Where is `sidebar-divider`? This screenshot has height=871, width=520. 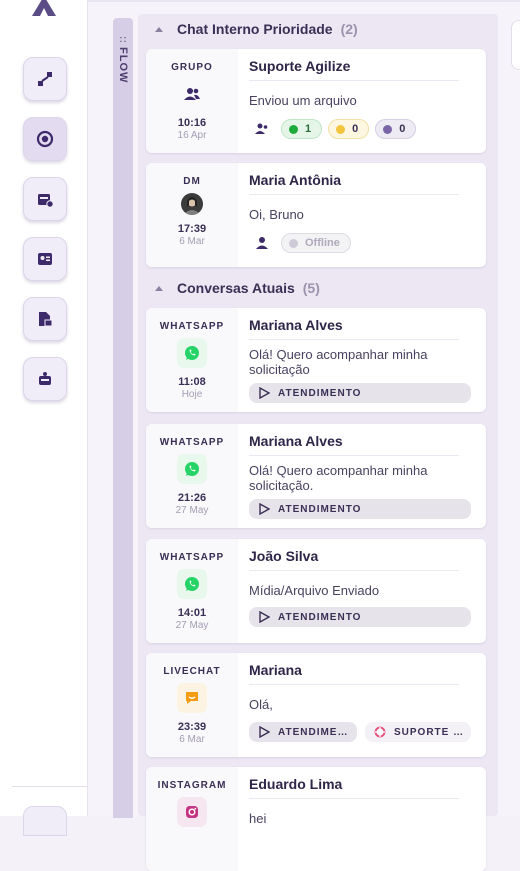 sidebar-divider is located at coordinates (50, 786).